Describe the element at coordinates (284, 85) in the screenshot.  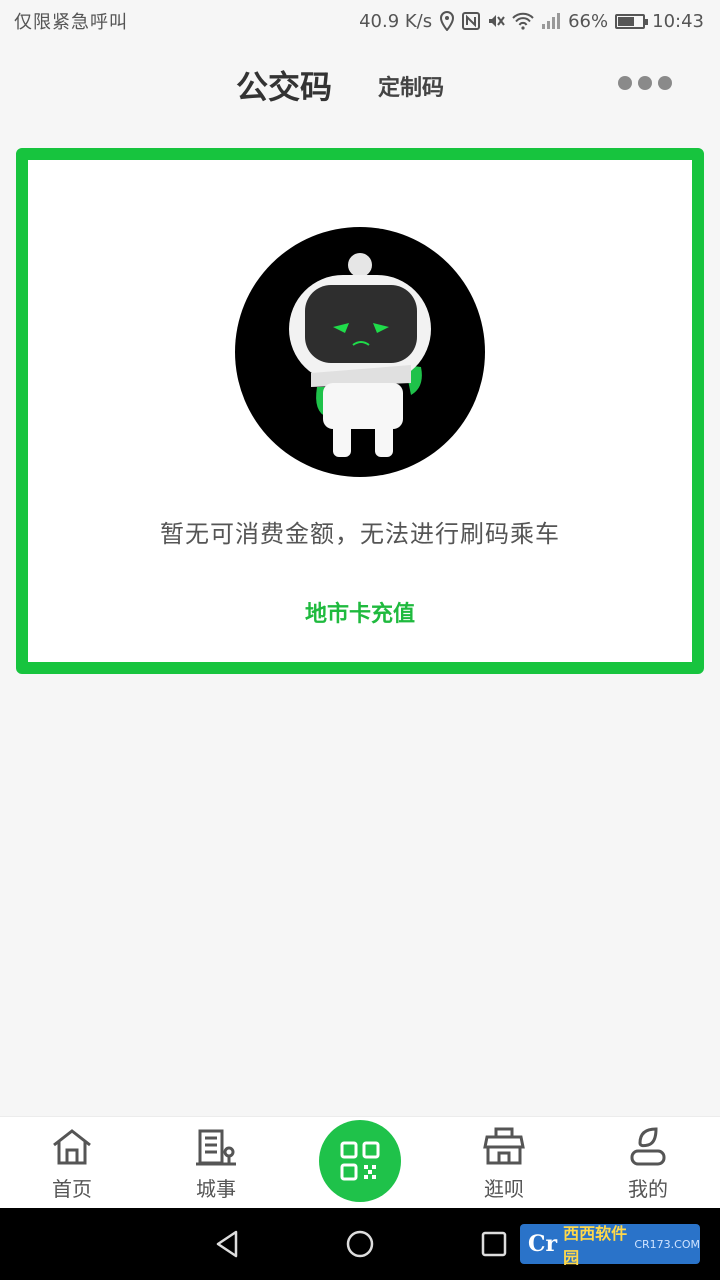
I see `tab-bus-code: 公交码` at that location.